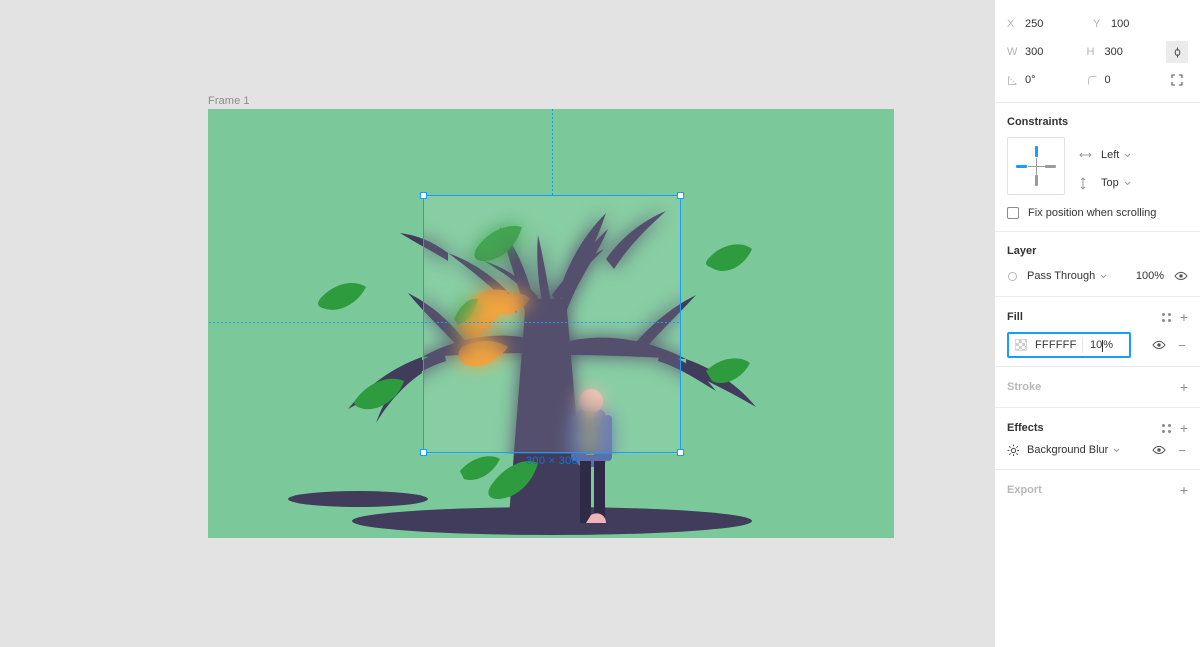 The width and height of the screenshot is (1200, 647). What do you see at coordinates (1108, 80) in the screenshot?
I see `corner-radius-value: 0` at bounding box center [1108, 80].